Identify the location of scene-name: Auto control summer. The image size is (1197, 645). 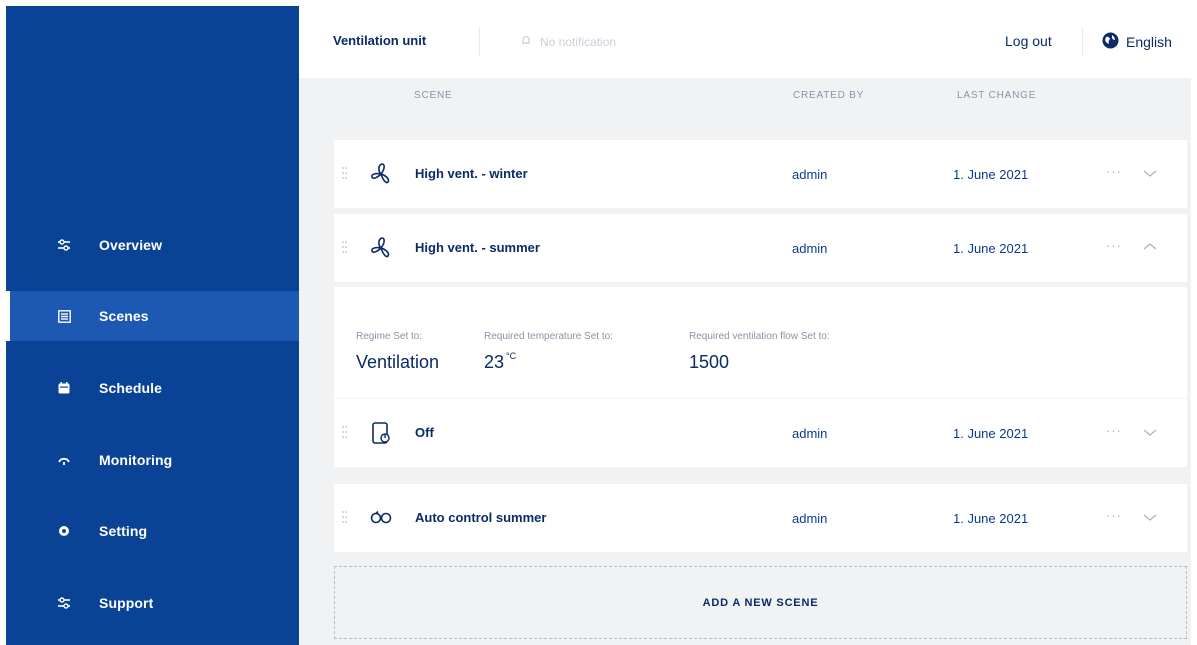
(481, 517).